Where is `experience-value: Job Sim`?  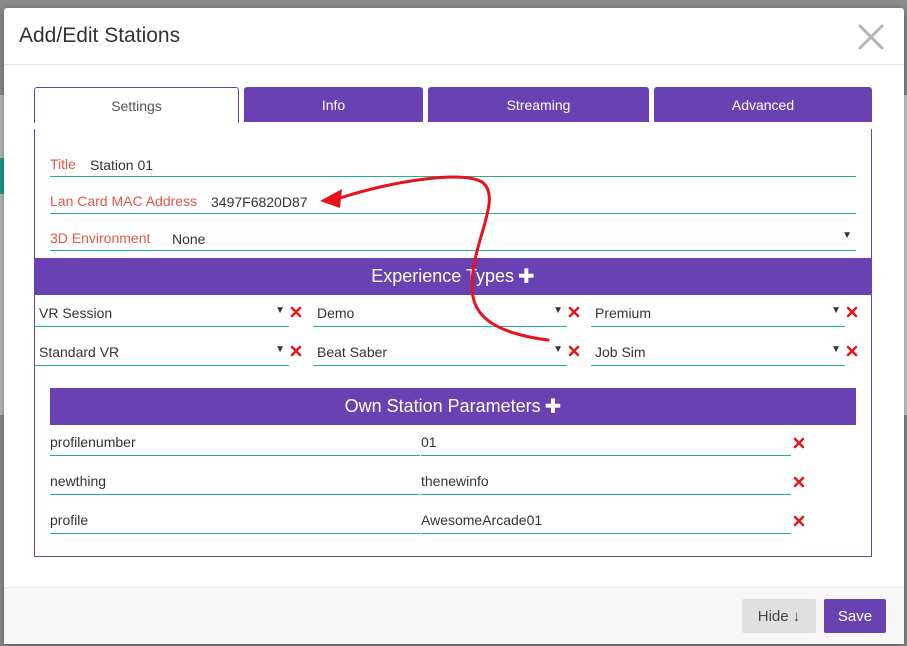
experience-value: Job Sim is located at coordinates (620, 352).